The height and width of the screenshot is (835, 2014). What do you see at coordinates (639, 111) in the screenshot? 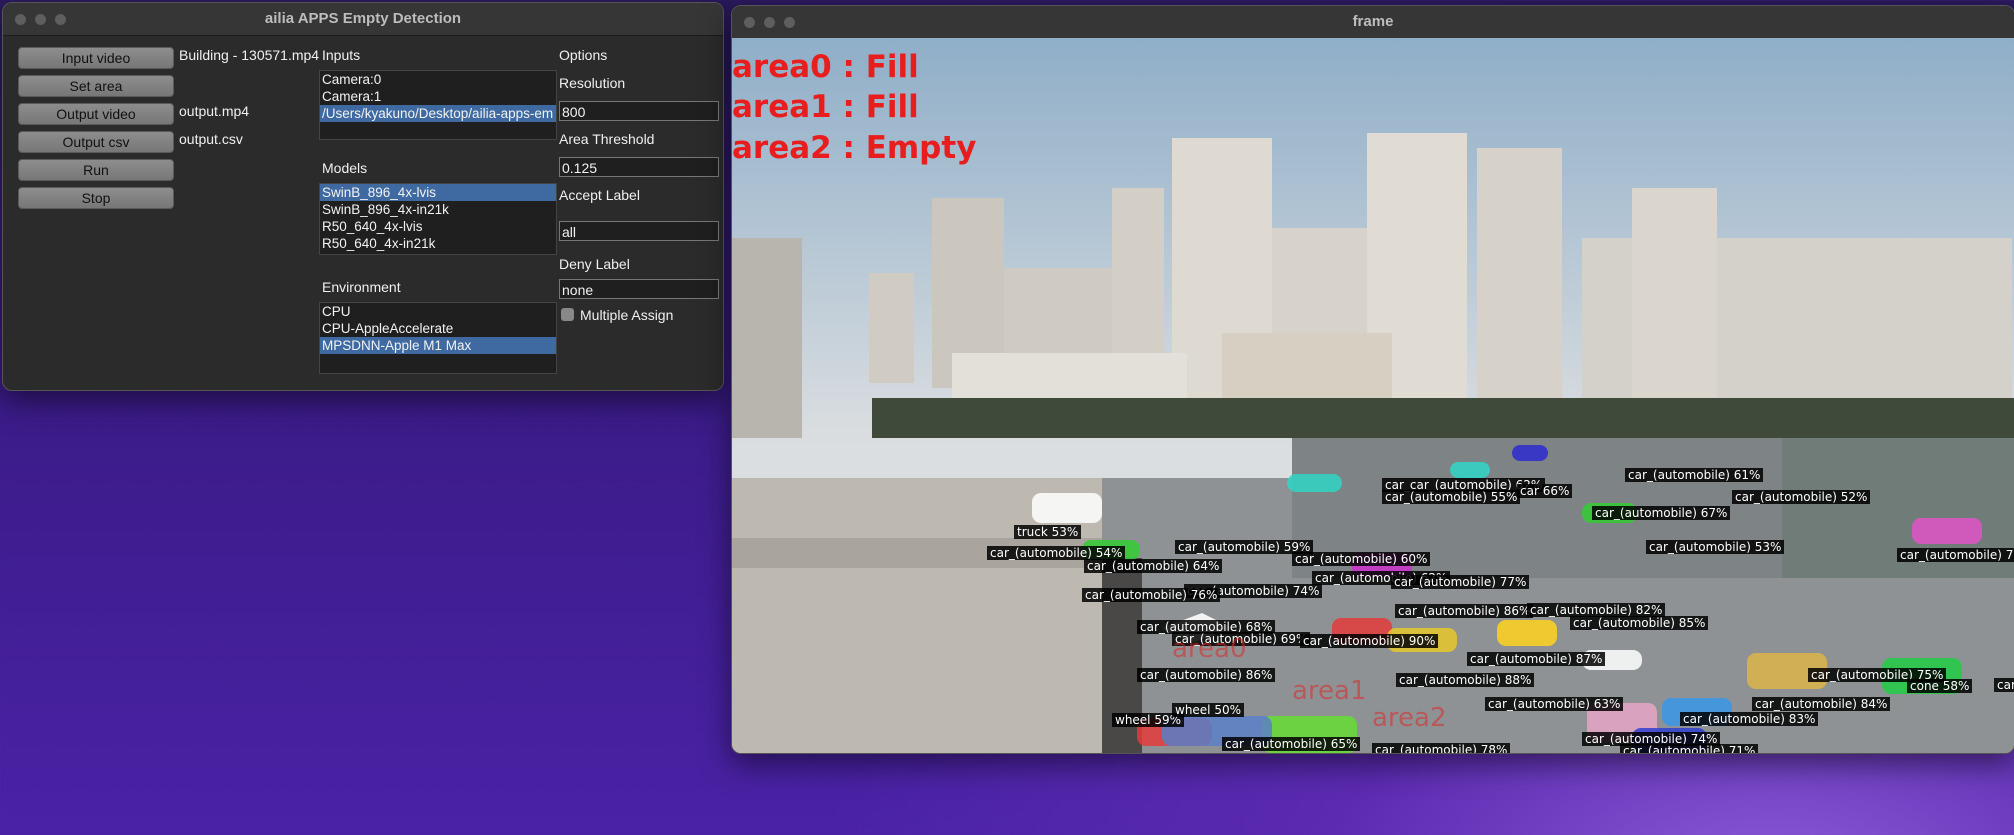
I see `resolution-field: 800` at bounding box center [639, 111].